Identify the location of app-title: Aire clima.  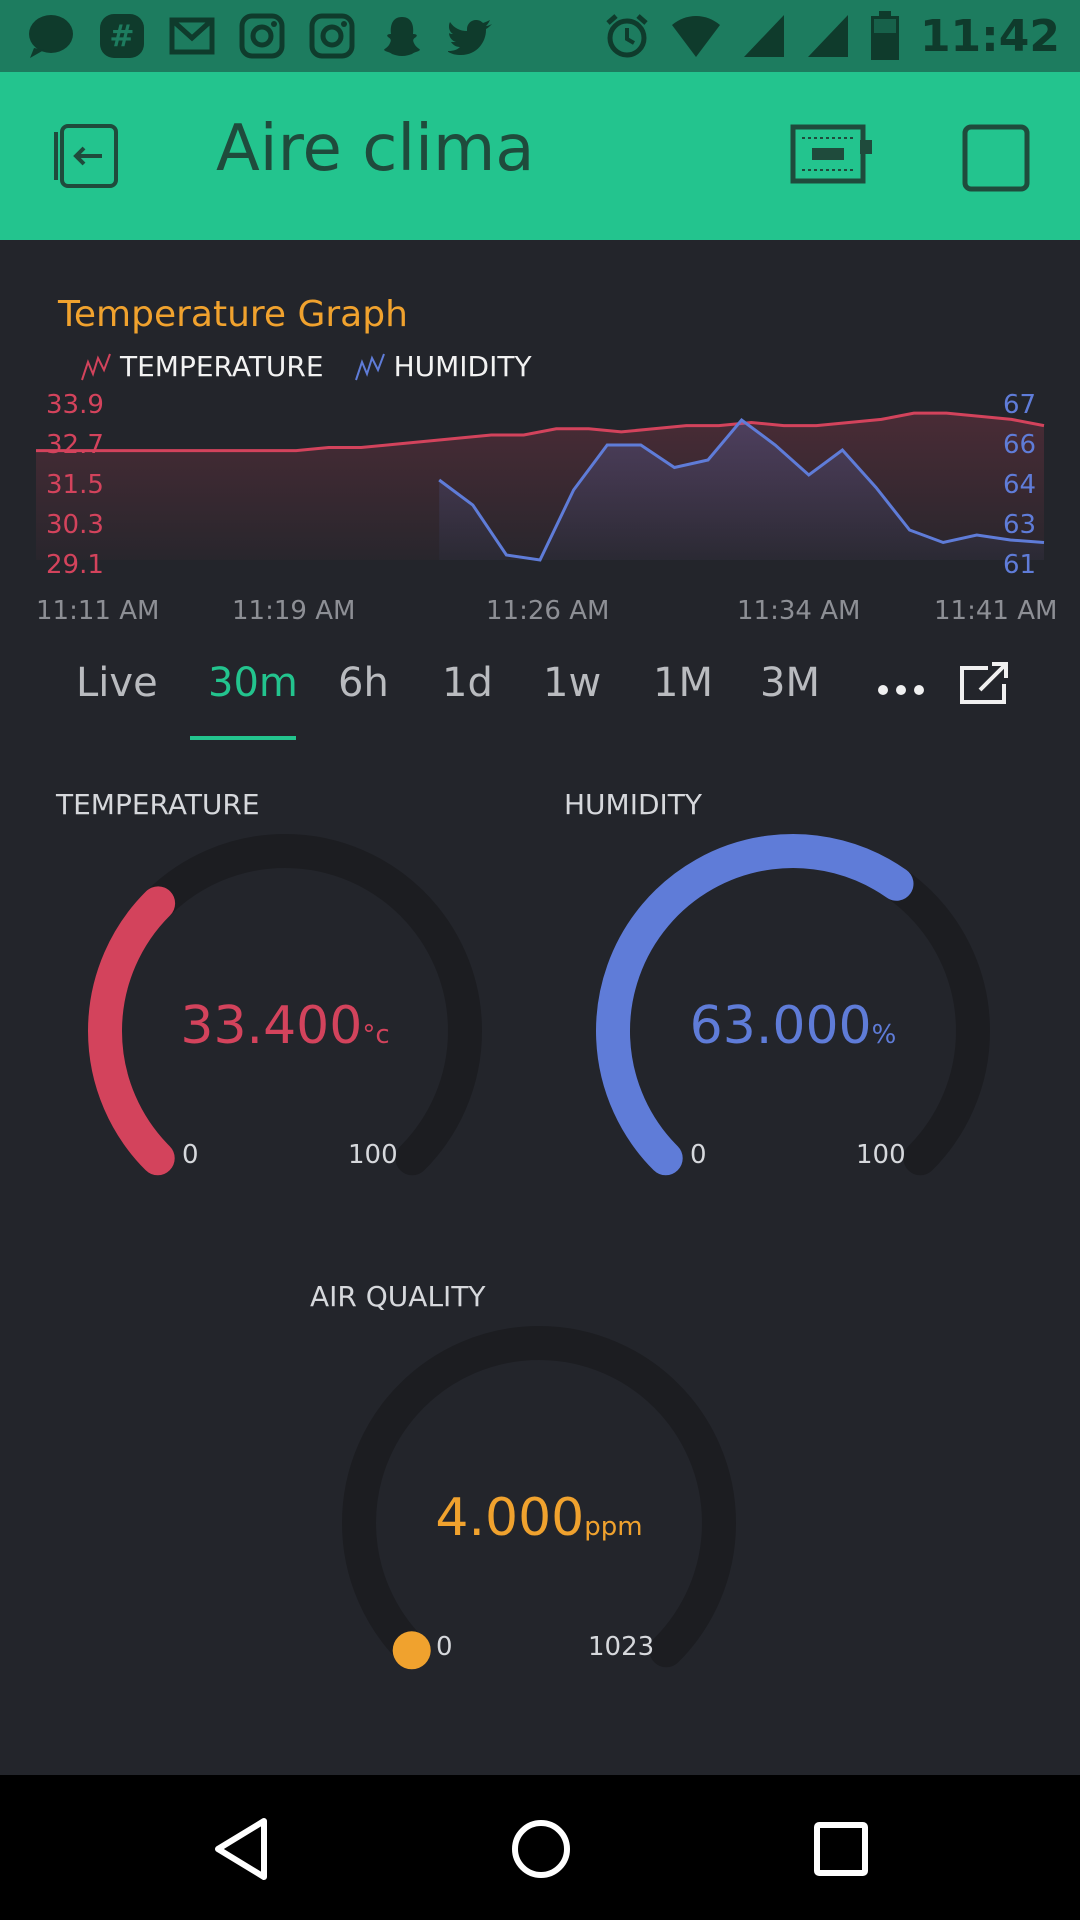
(375, 149).